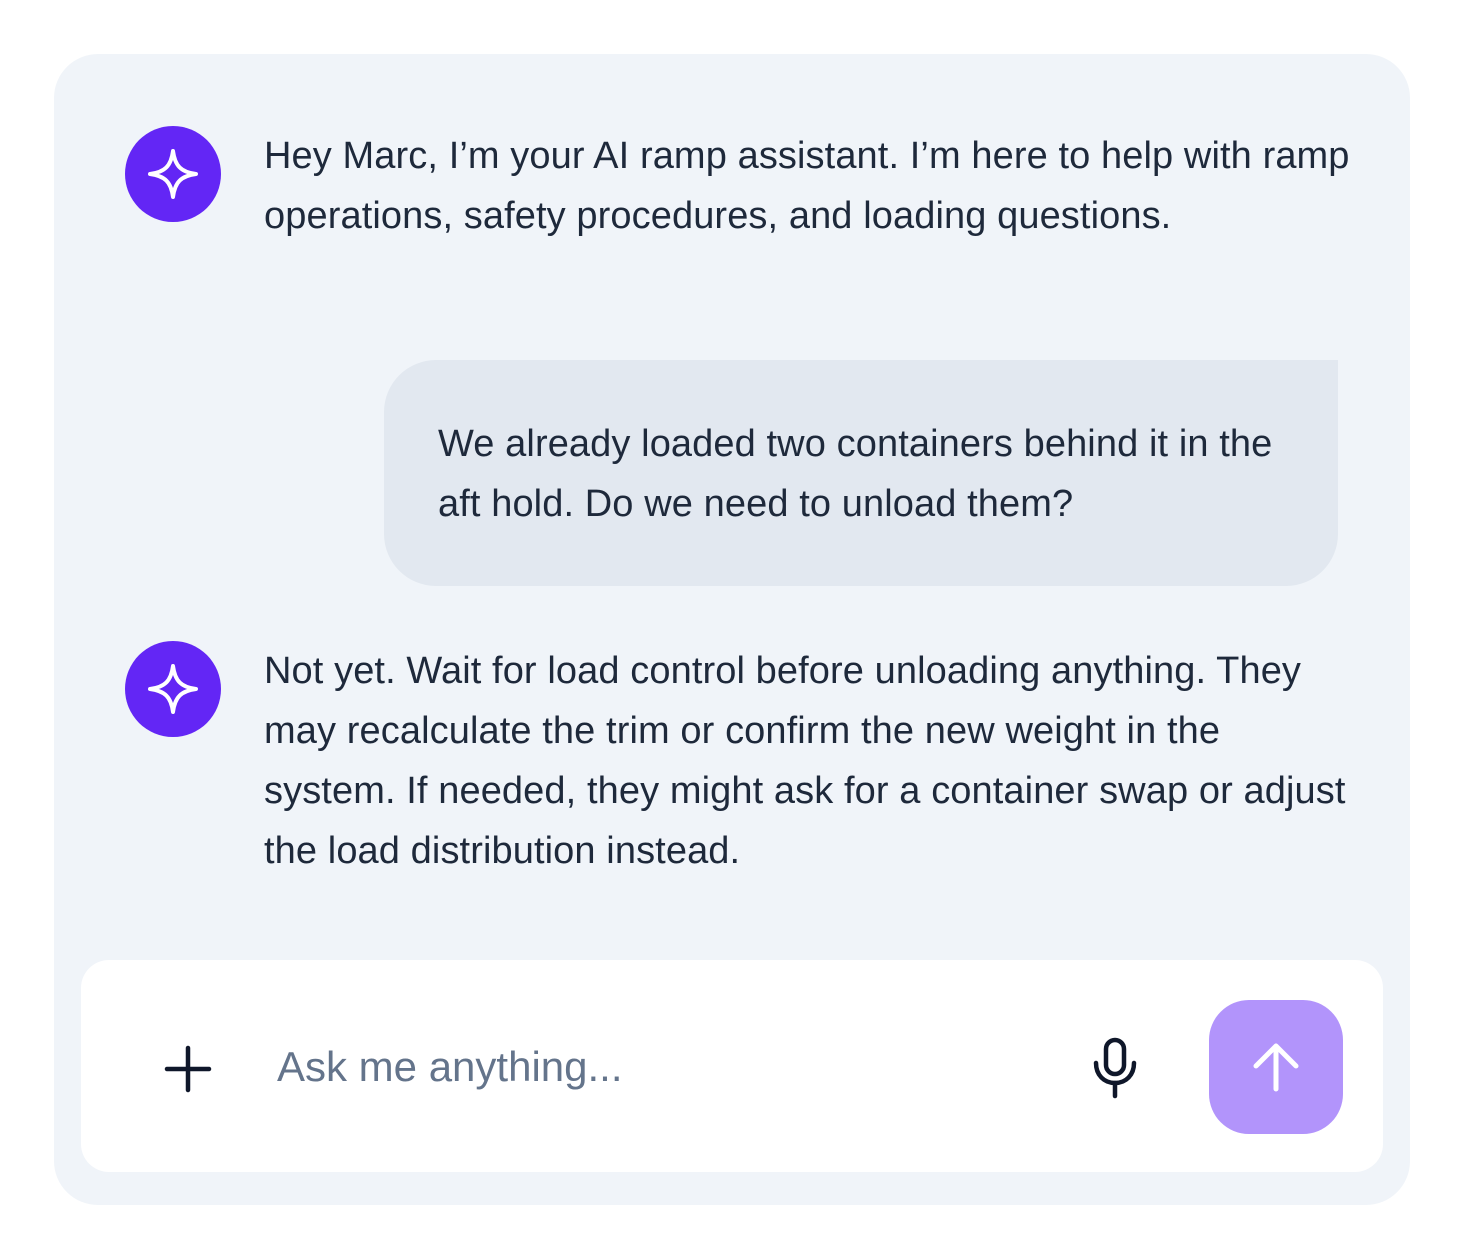 This screenshot has width=1464, height=1260. I want to click on attach-button, so click(188, 1069).